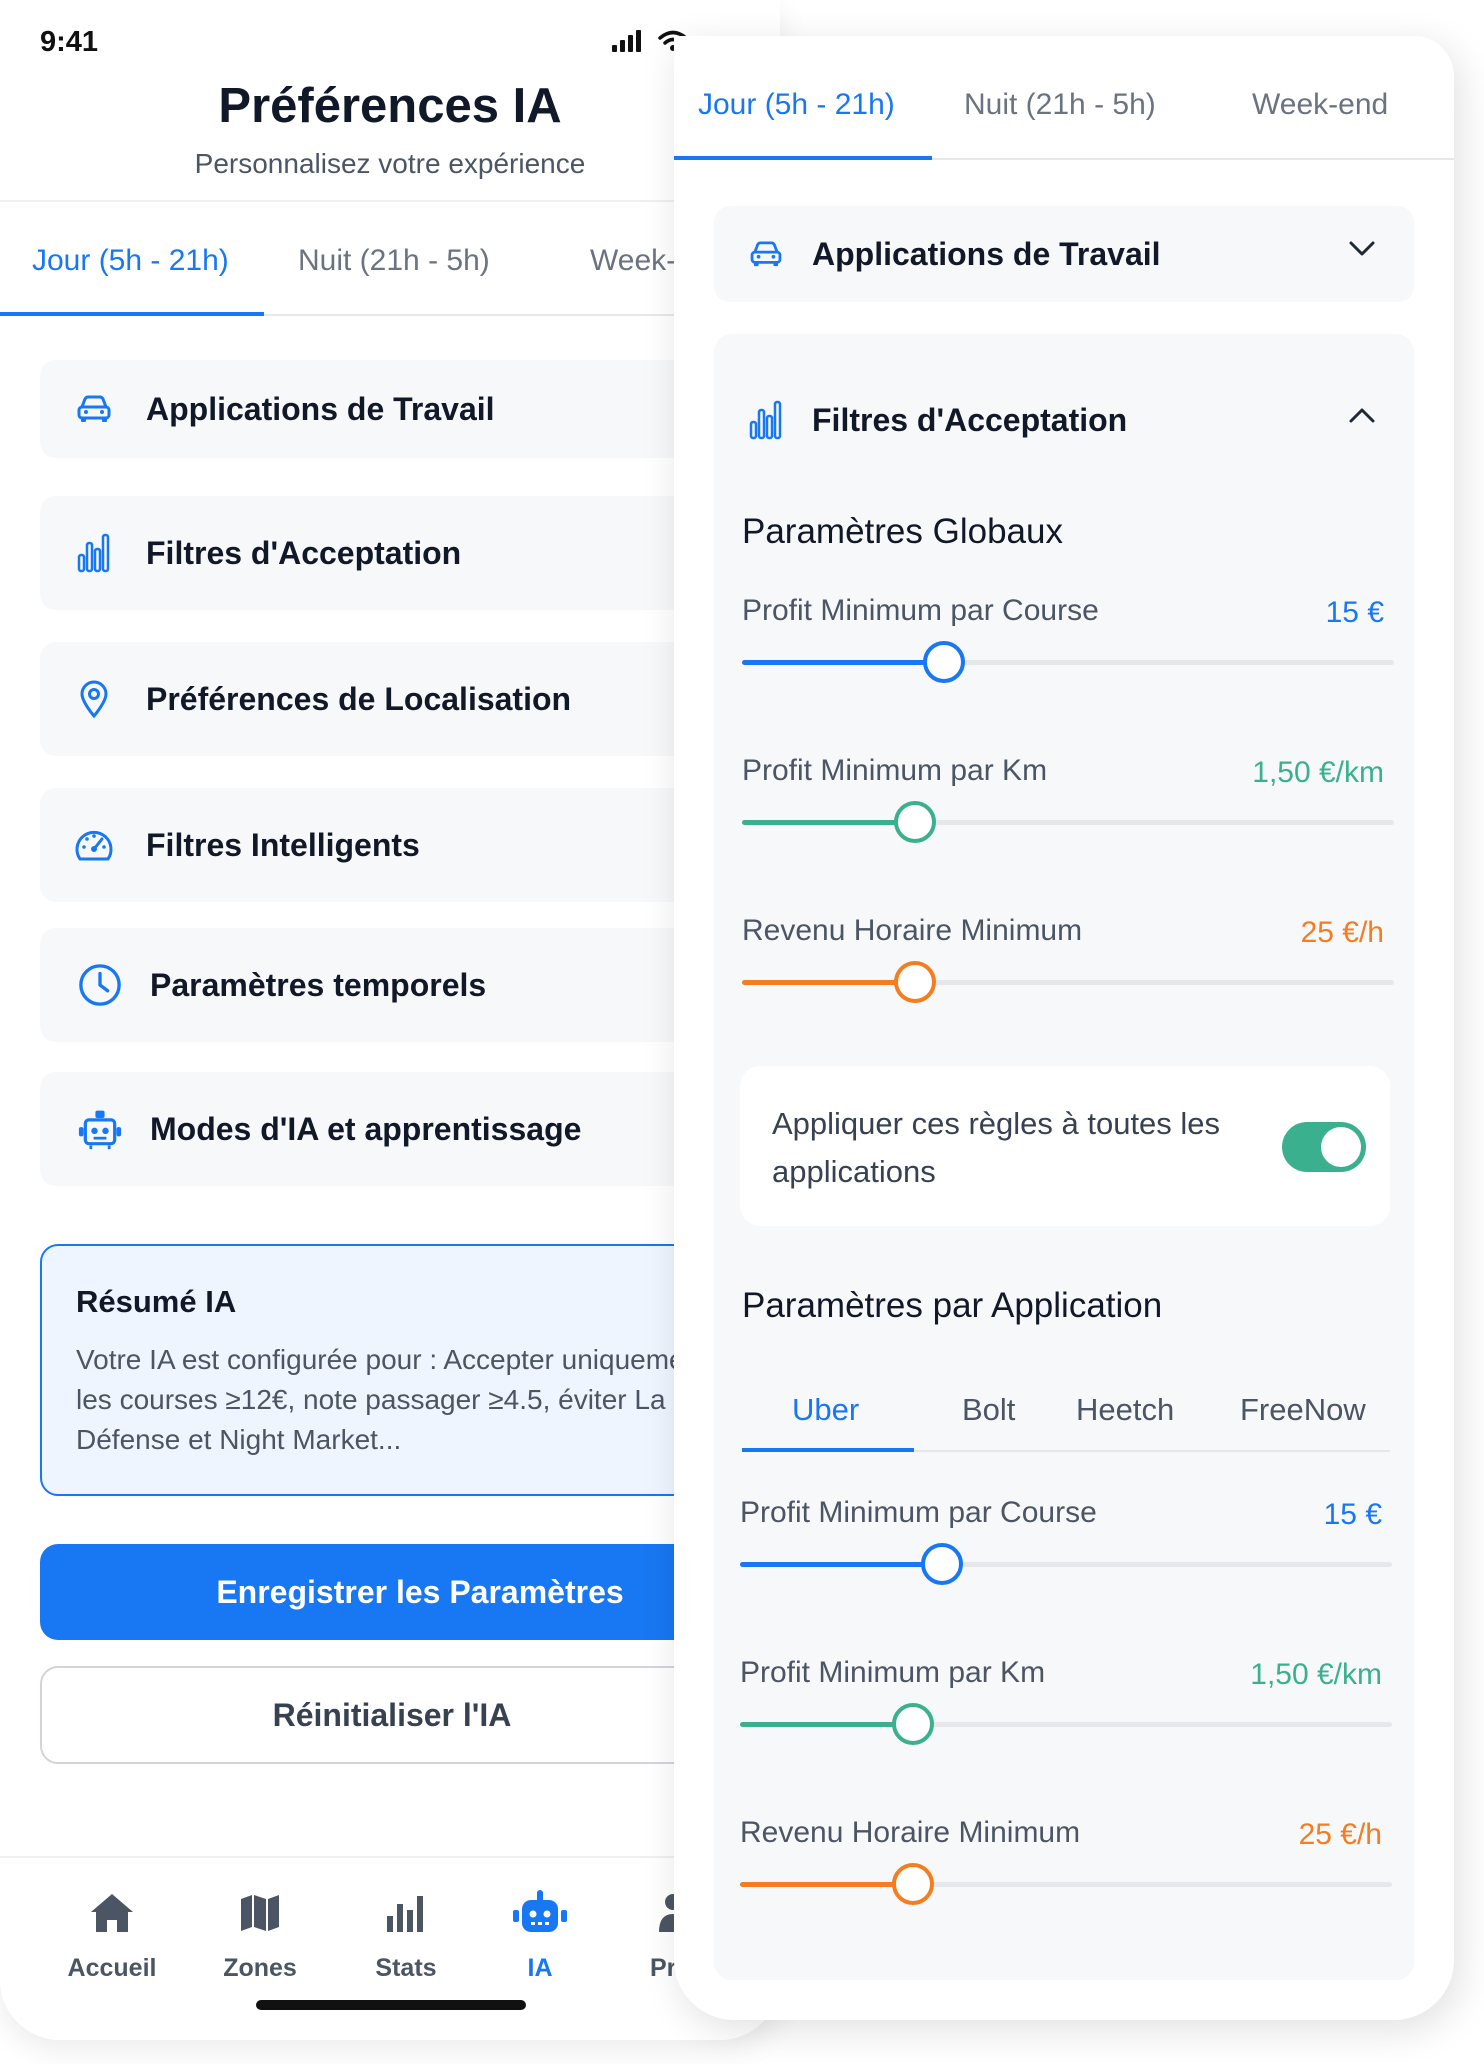  Describe the element at coordinates (1066, 1416) in the screenshot. I see `app-tabs: Uber Bolt Heetch FreeNow` at that location.